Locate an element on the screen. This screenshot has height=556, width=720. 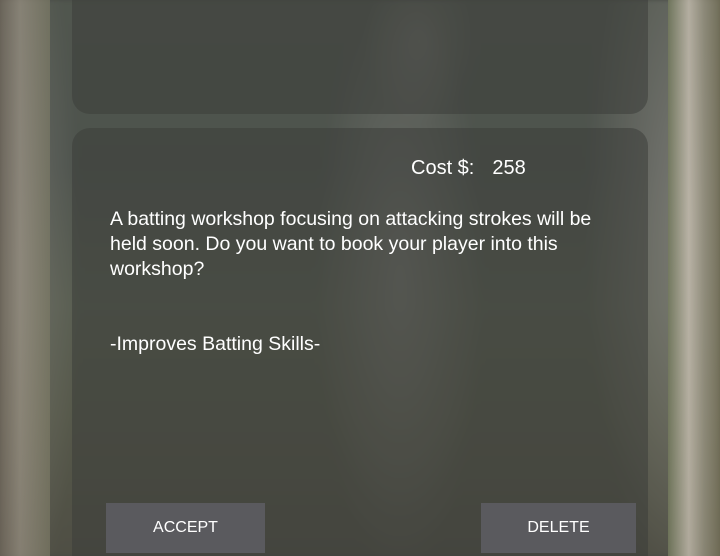
background-right-edge is located at coordinates (694, 278).